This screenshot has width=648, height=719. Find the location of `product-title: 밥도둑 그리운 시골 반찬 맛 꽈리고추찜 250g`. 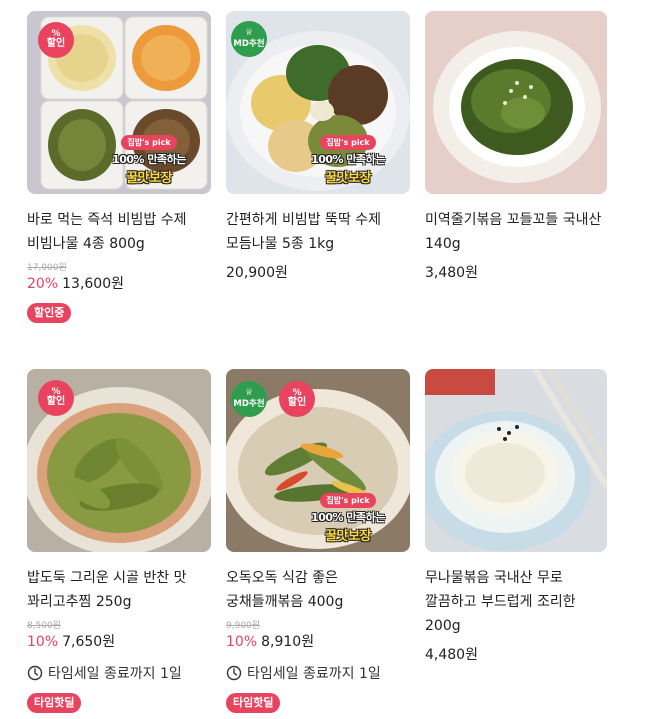

product-title: 밥도둑 그리운 시골 반찬 맛 꽈리고추찜 250g is located at coordinates (119, 590).